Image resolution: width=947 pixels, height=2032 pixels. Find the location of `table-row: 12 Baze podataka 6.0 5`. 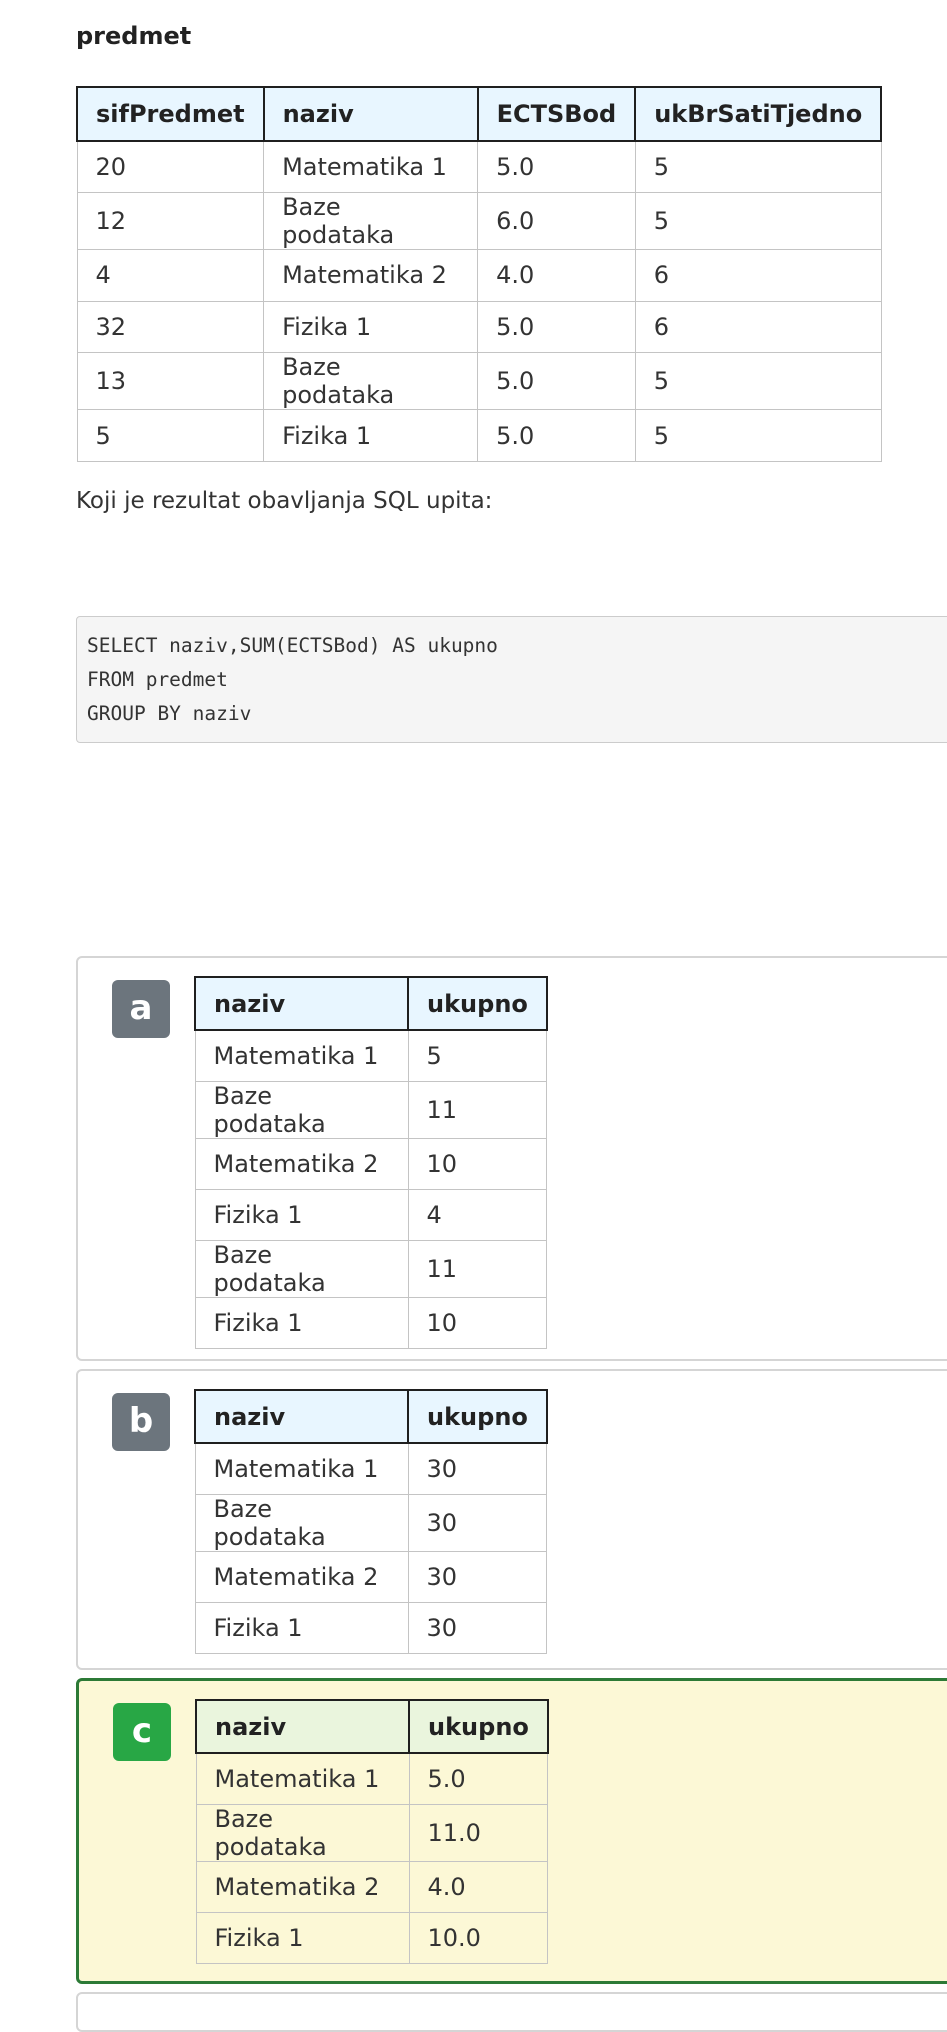

table-row: 12 Baze podataka 6.0 5 is located at coordinates (479, 221).